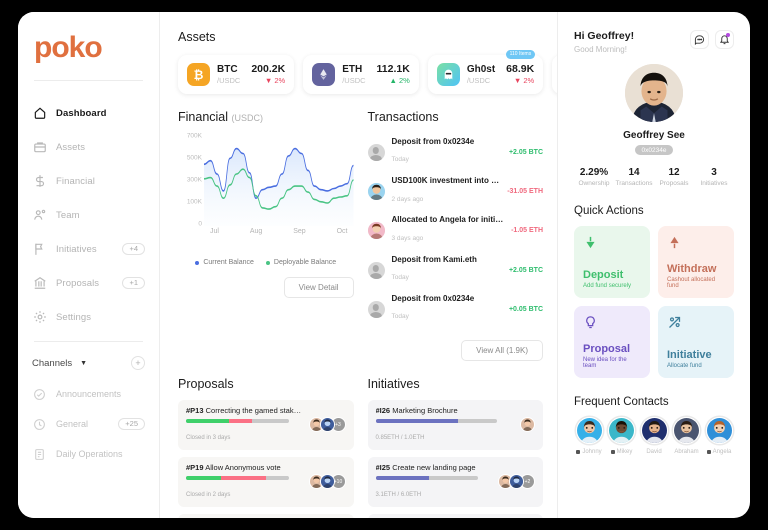 This screenshot has height=530, width=768. Describe the element at coordinates (445, 424) in the screenshot. I see `initiative-info: #I26 Marketing Brochure 0.85ETH / 1.0ETH` at that location.